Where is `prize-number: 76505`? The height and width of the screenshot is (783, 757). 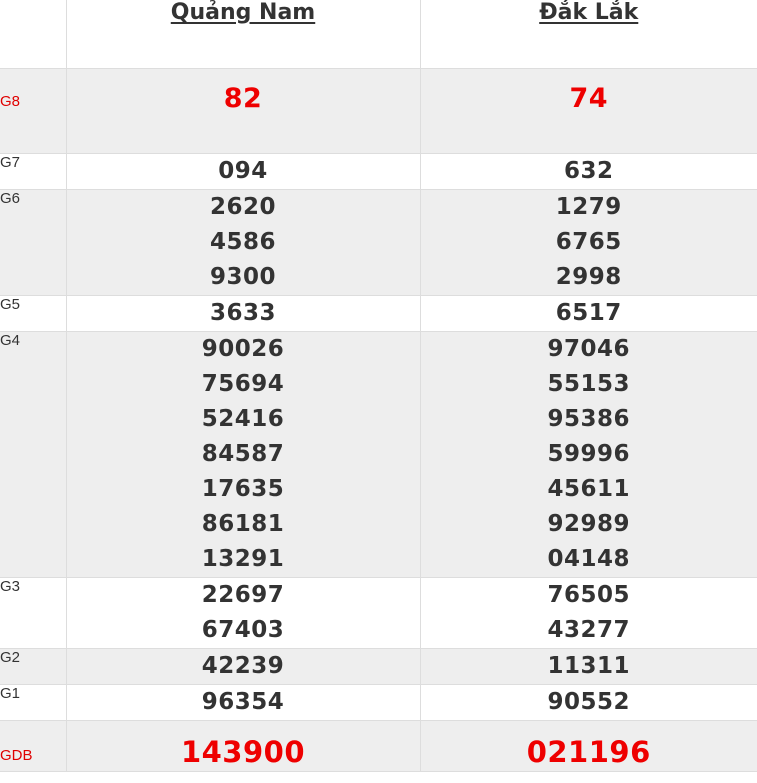
prize-number: 76505 is located at coordinates (589, 595).